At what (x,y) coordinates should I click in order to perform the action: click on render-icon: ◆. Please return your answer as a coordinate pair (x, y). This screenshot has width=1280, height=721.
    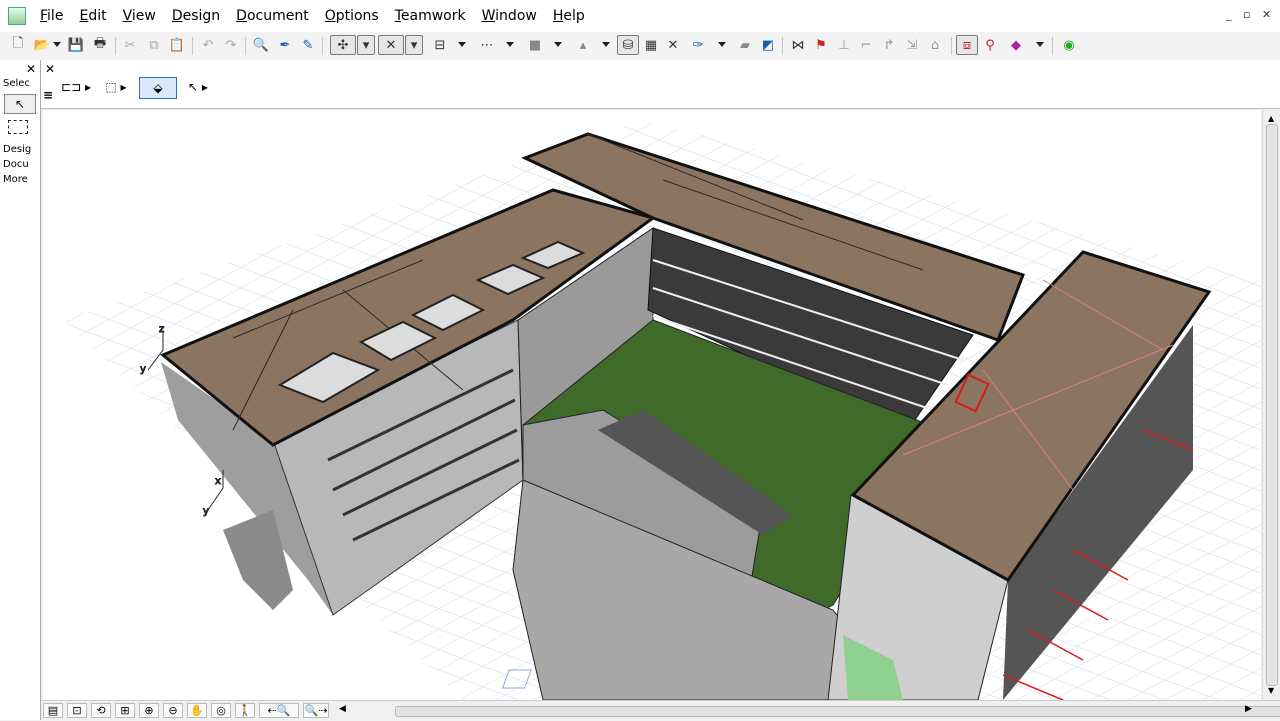
    Looking at the image, I should click on (1016, 45).